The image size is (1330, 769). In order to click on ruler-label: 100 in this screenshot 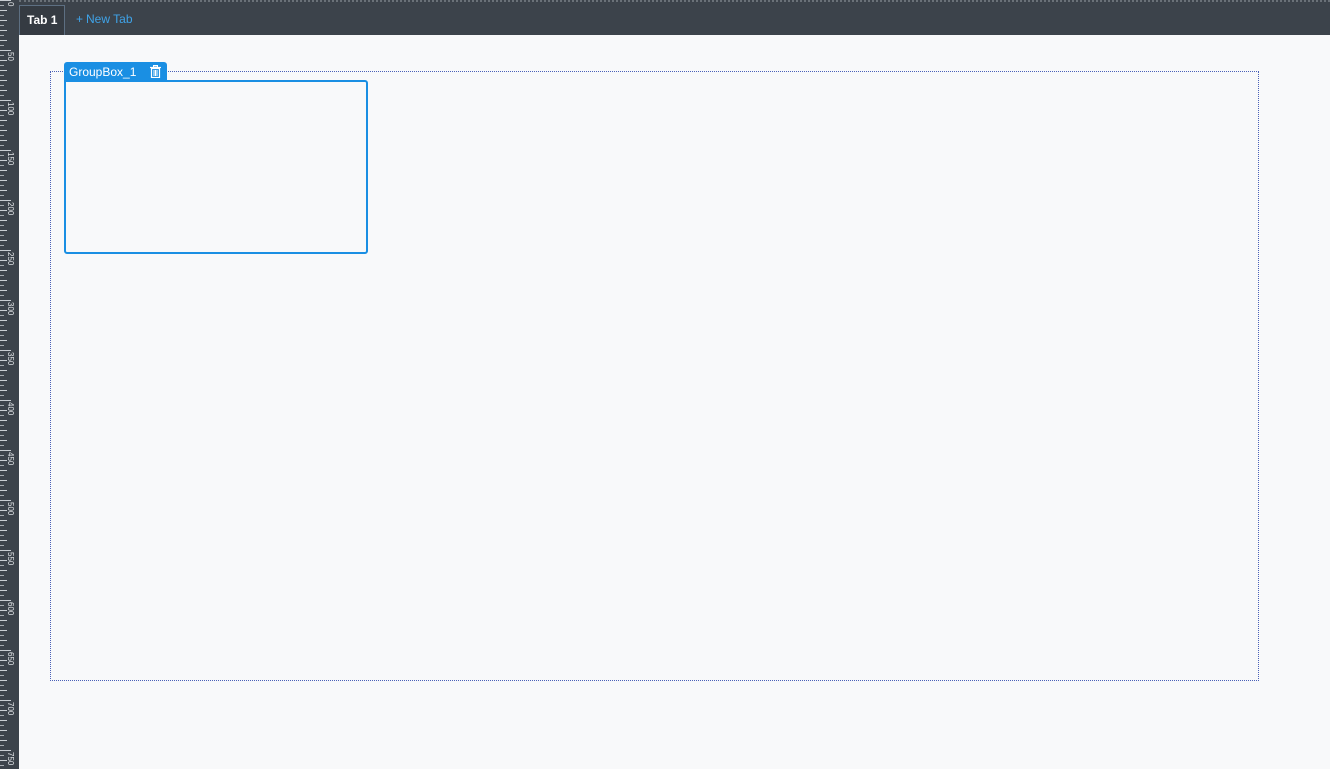, I will do `click(10, 109)`.